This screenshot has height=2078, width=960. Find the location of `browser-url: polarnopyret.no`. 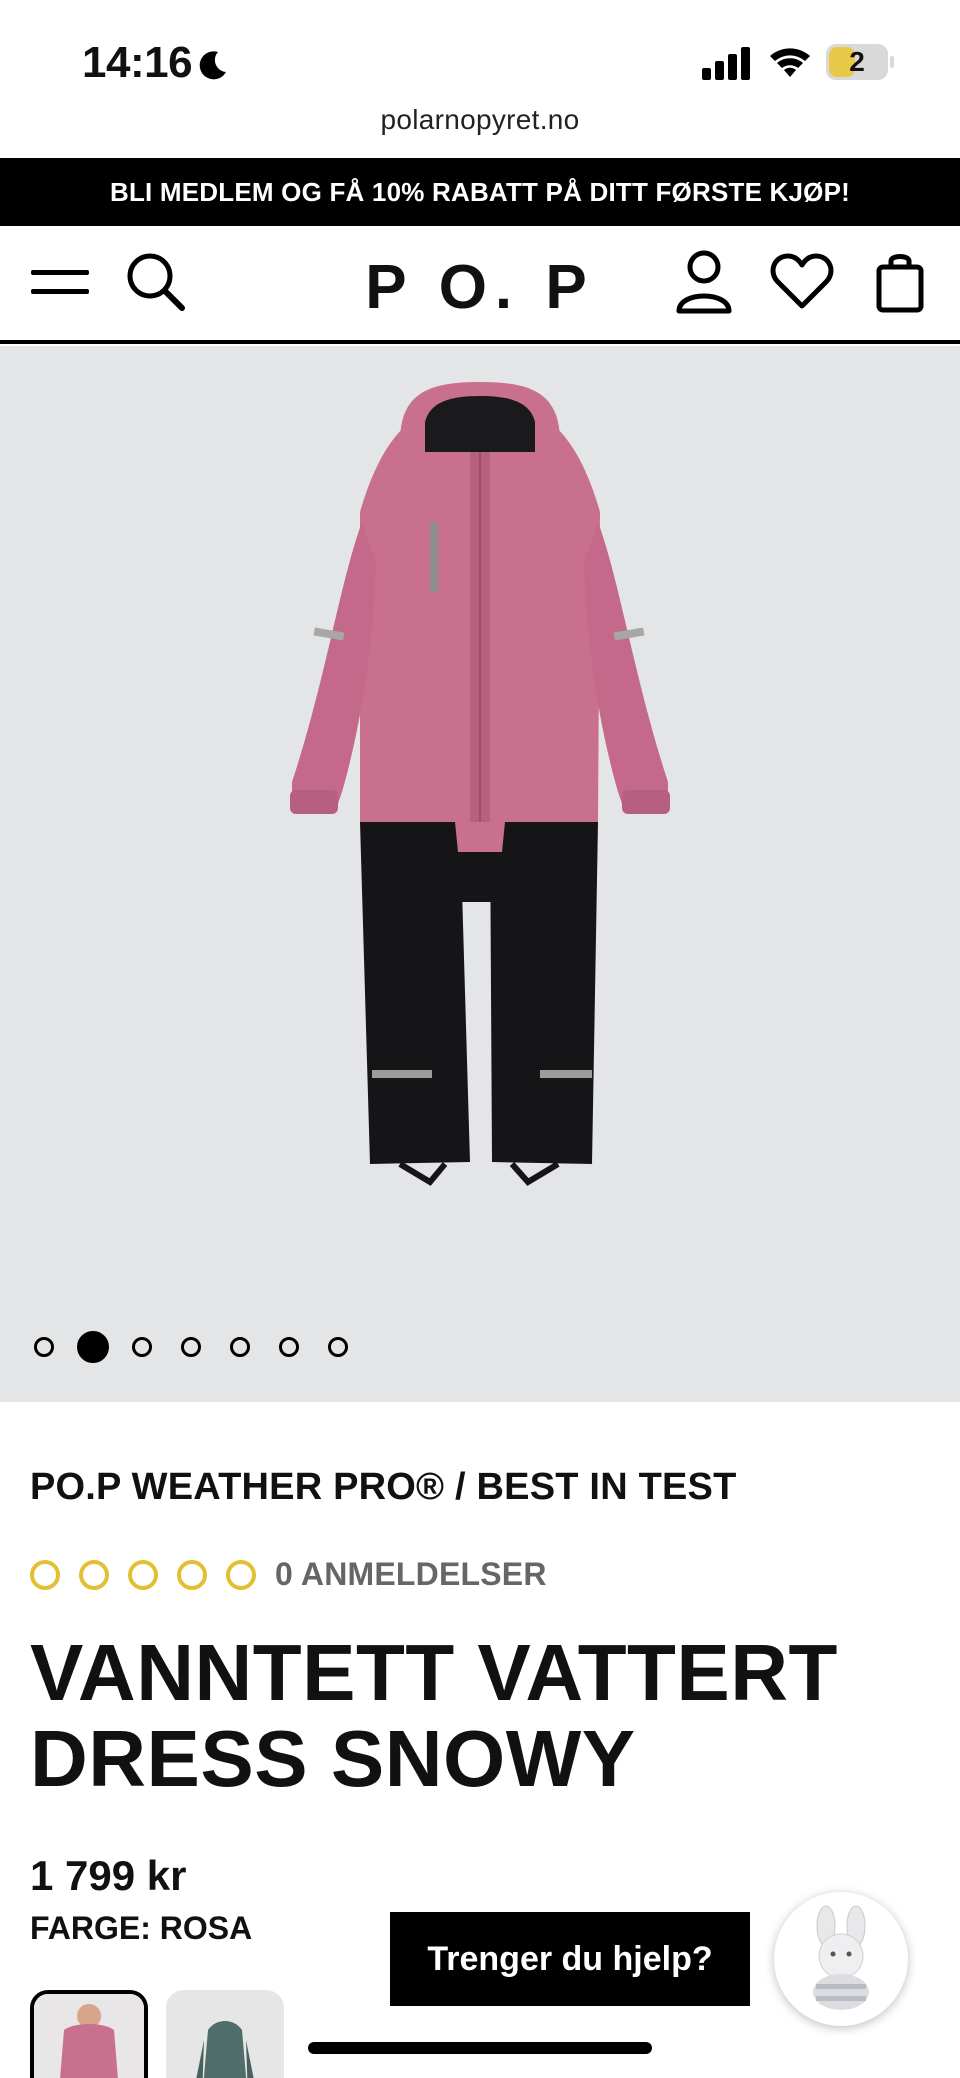

browser-url: polarnopyret.no is located at coordinates (480, 120).